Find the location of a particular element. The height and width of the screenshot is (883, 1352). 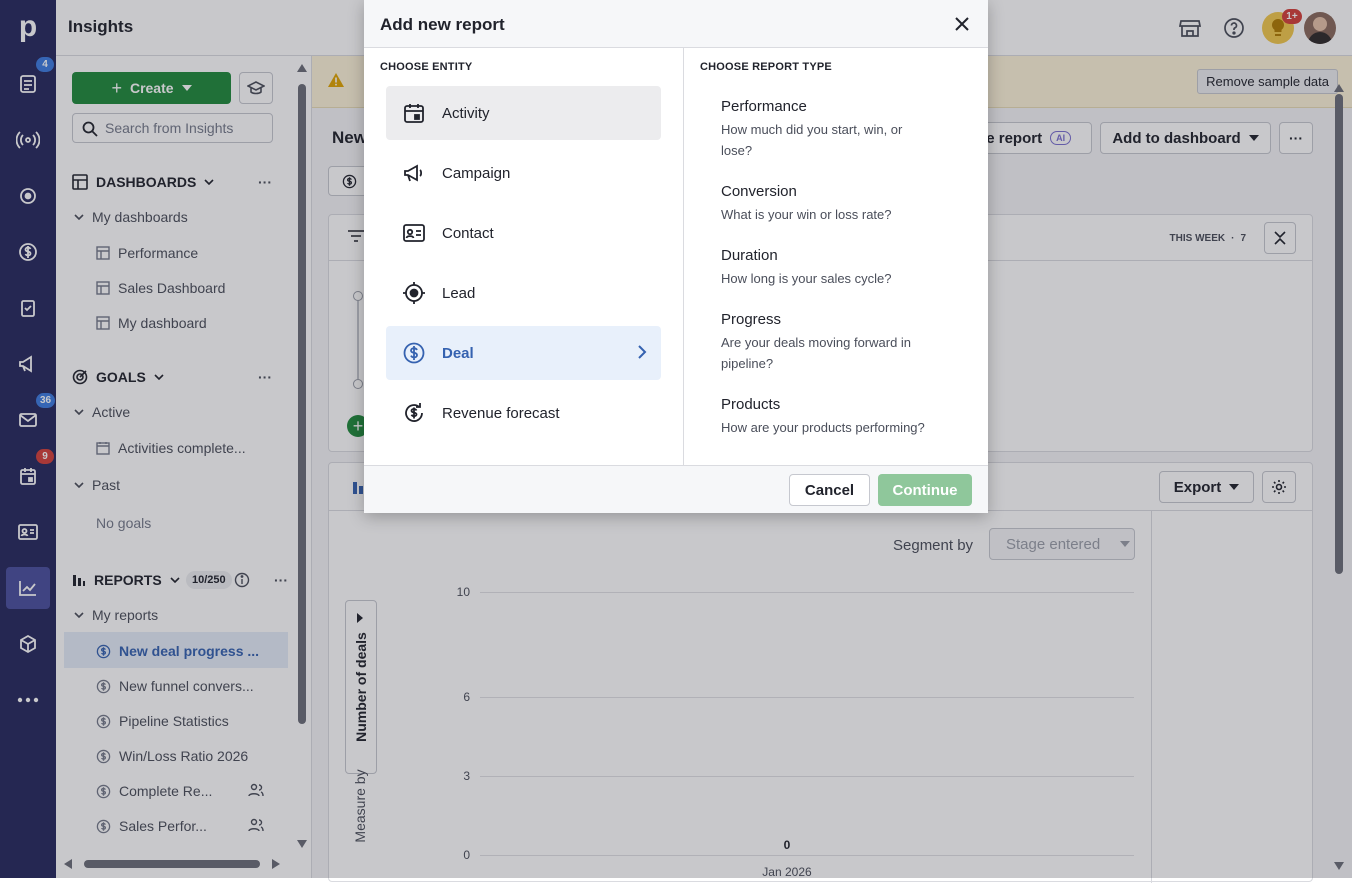

report-type-title: Progress is located at coordinates (751, 319).